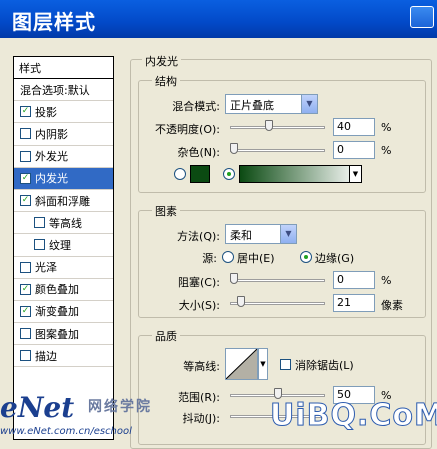  I want to click on style-item: 混合选项:默认, so click(63, 90).